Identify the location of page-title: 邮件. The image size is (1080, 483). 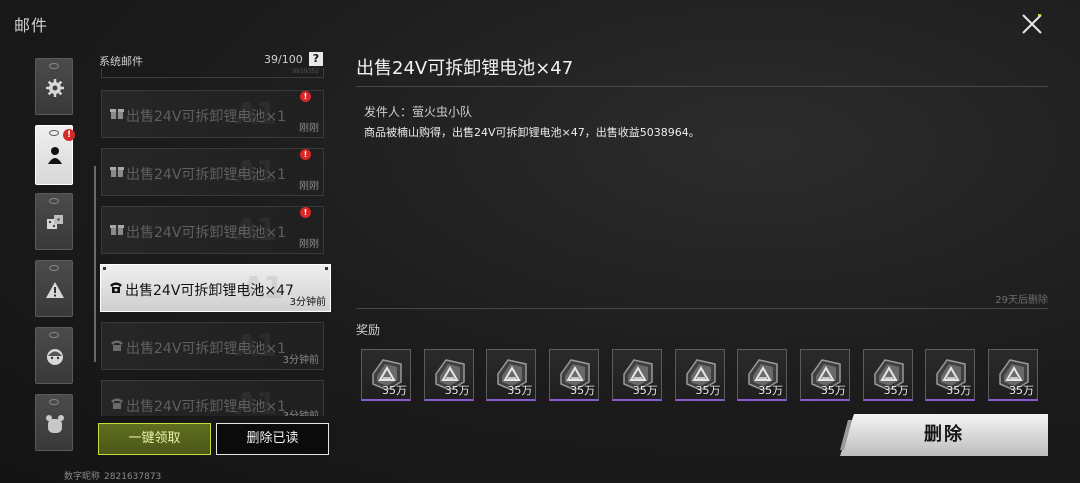
(31, 25).